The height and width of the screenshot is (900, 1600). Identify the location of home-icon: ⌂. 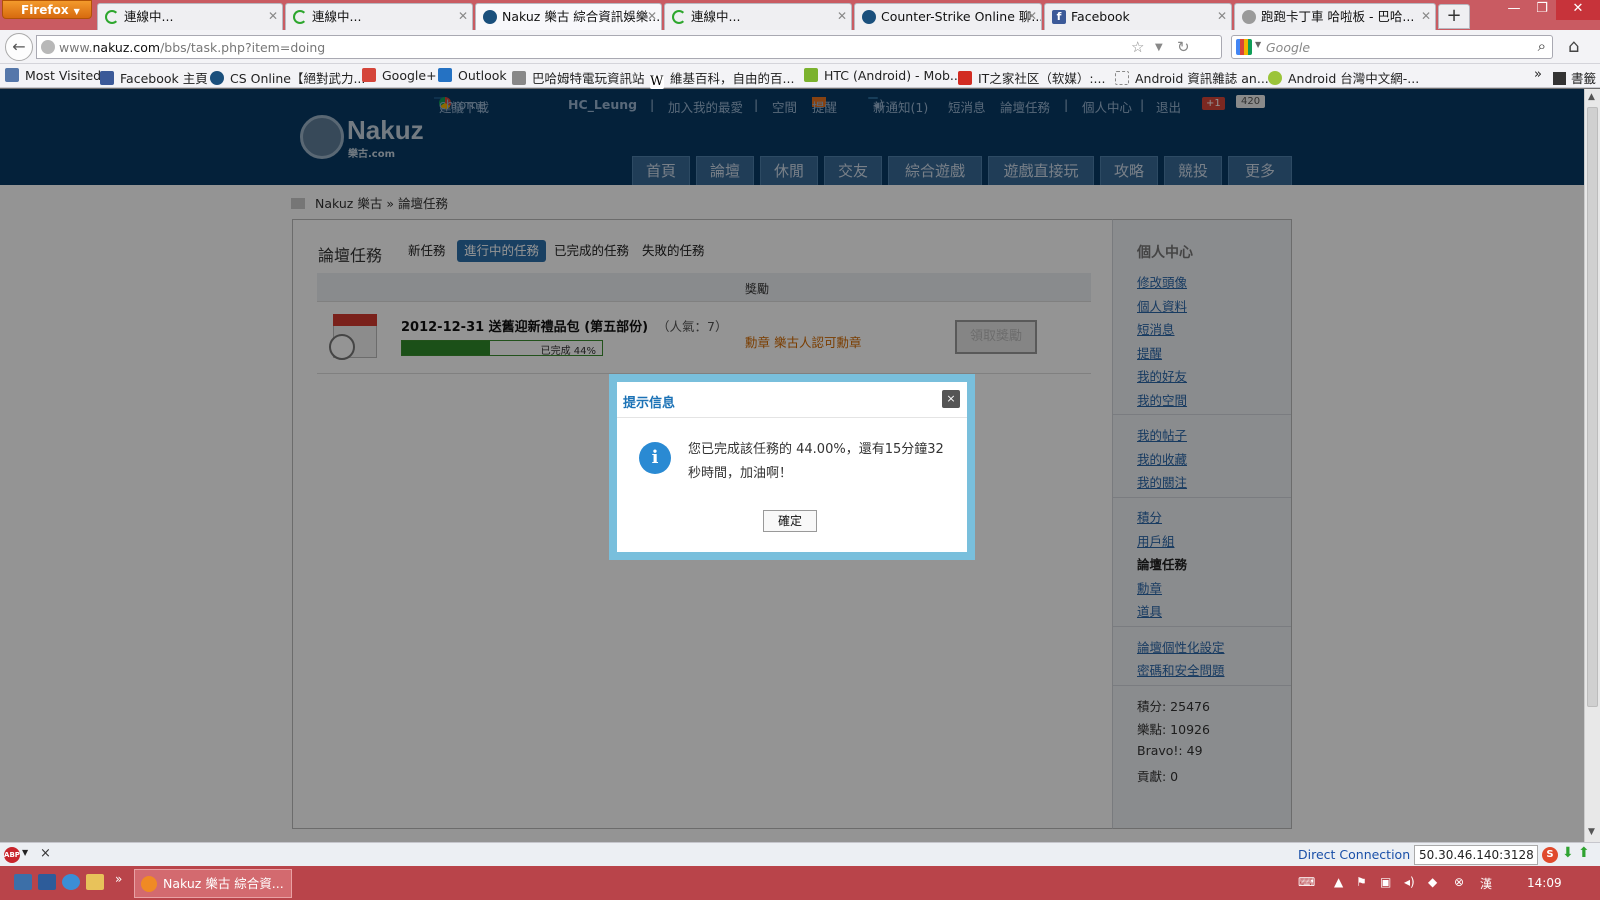
(1573, 46).